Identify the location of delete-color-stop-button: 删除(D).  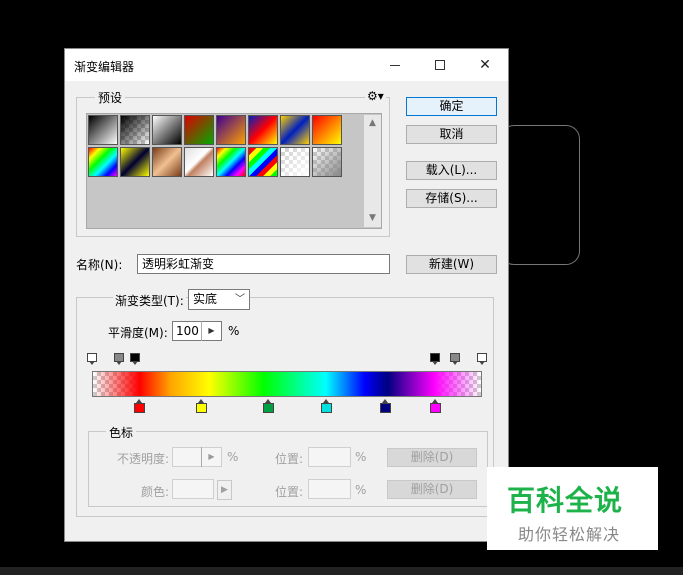
(432, 489).